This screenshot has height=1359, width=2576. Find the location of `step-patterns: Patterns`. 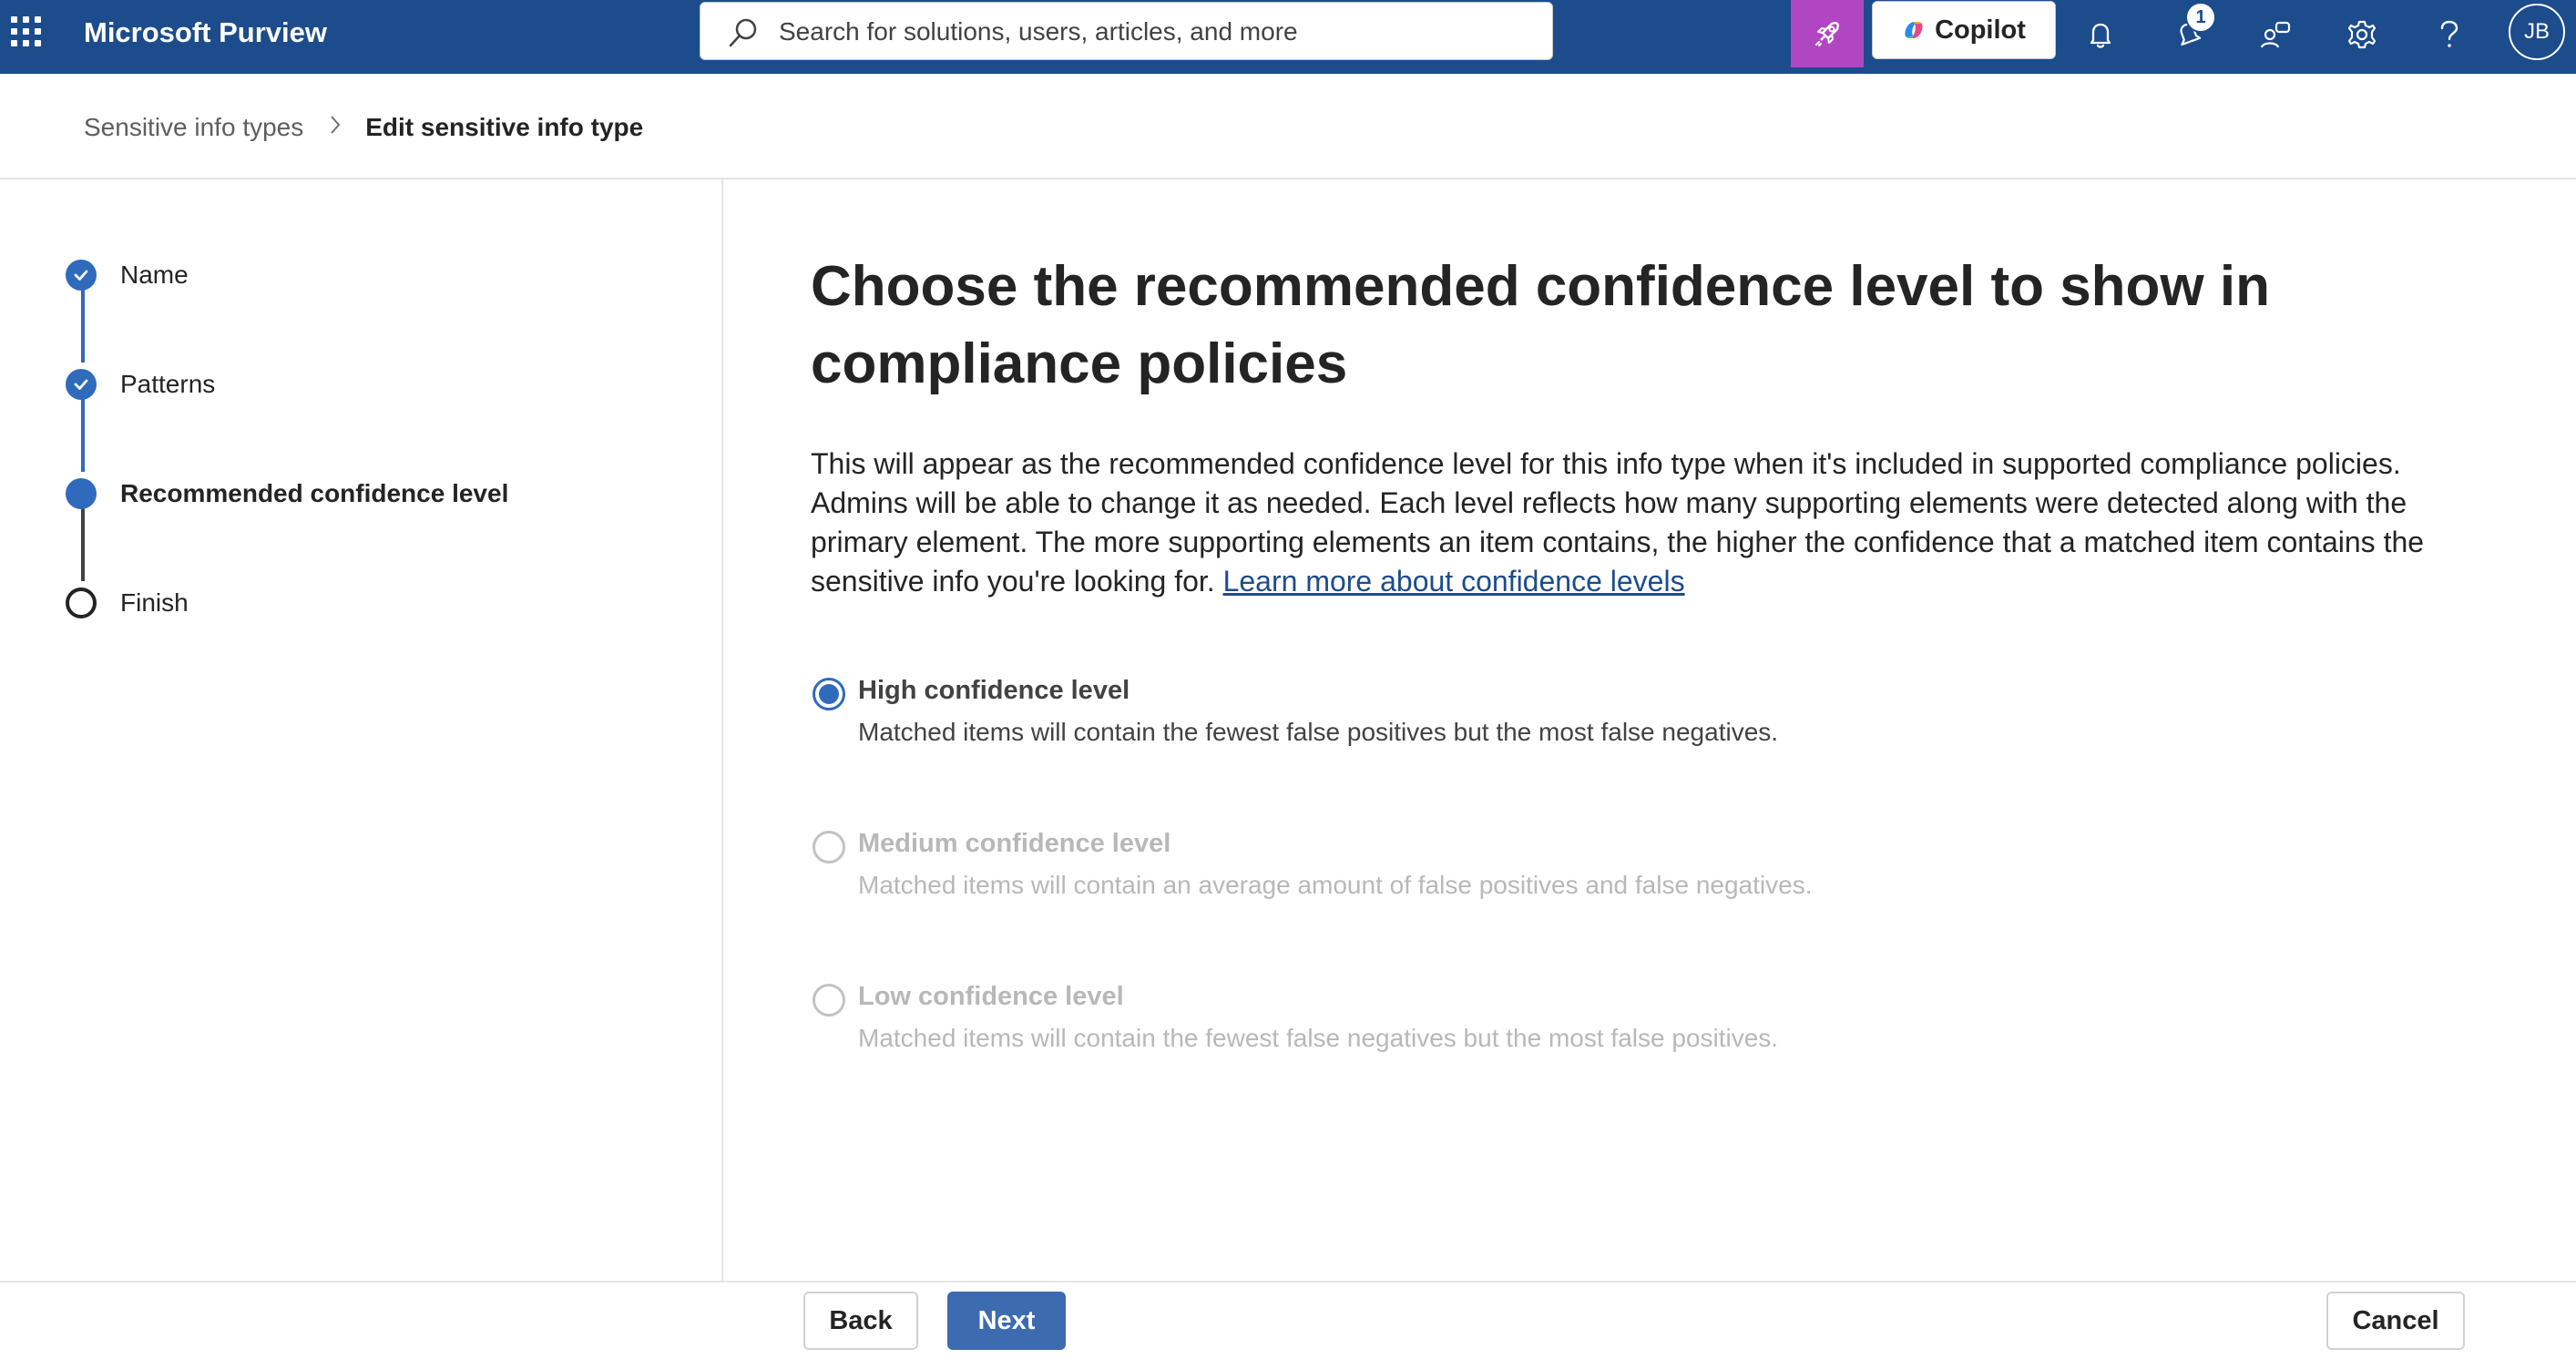

step-patterns: Patterns is located at coordinates (140, 384).